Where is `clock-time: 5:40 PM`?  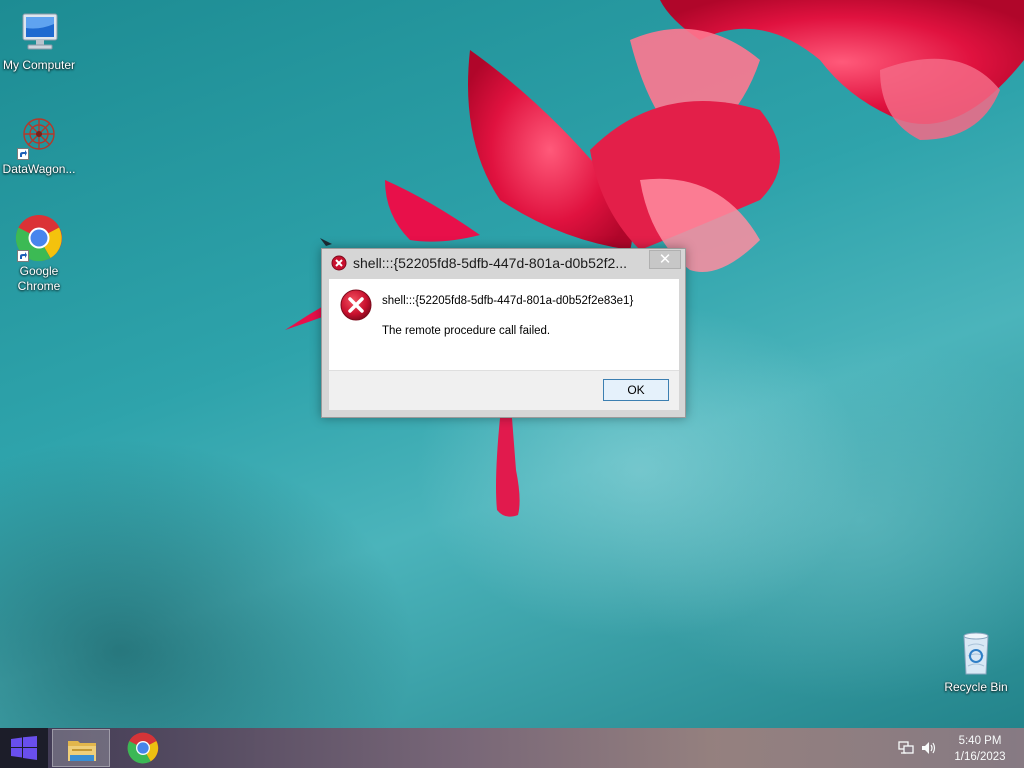 clock-time: 5:40 PM is located at coordinates (980, 741).